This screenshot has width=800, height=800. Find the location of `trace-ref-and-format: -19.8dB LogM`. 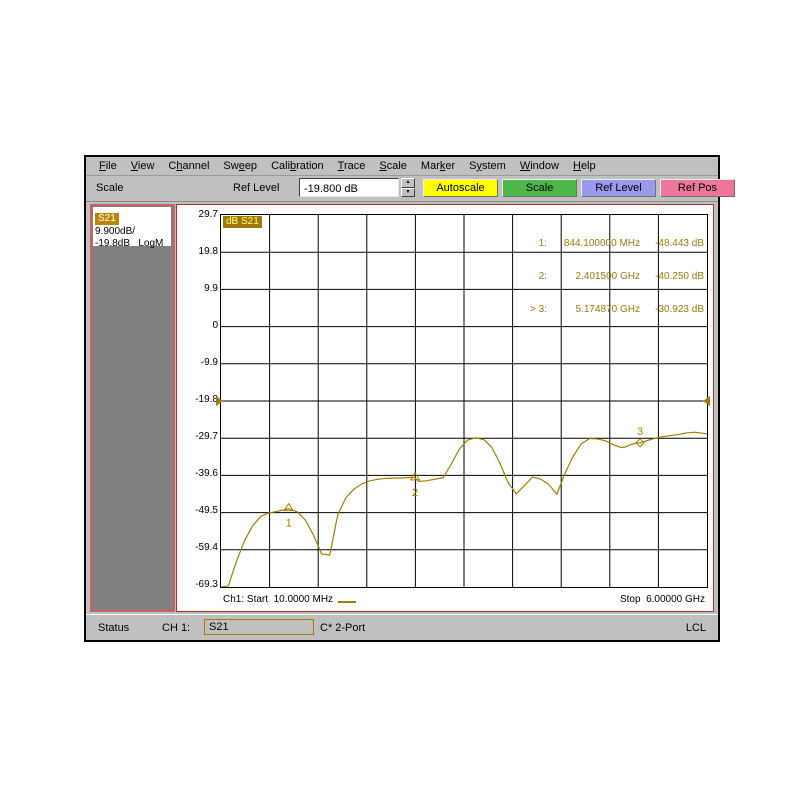

trace-ref-and-format: -19.8dB LogM is located at coordinates (129, 243).